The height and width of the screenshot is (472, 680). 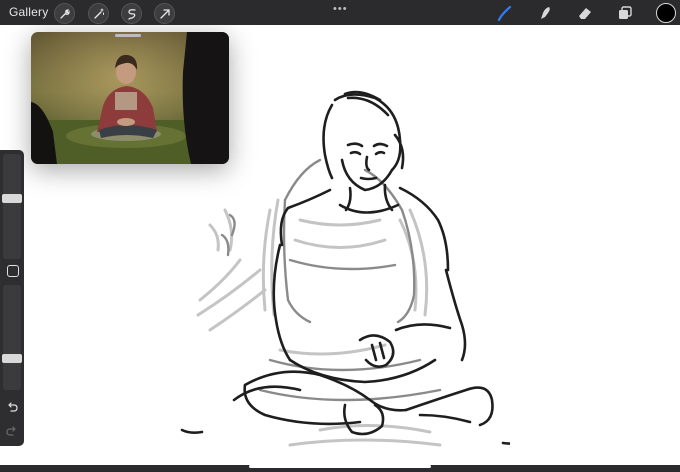 I want to click on reference-photo, so click(x=130, y=98).